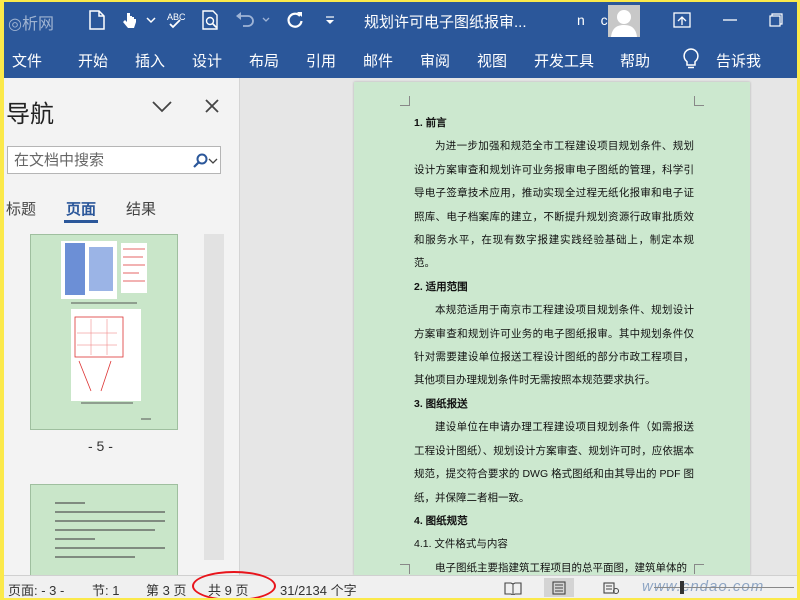 Image resolution: width=800 pixels, height=600 pixels. Describe the element at coordinates (635, 60) in the screenshot. I see `tab-help: 帮助` at that location.